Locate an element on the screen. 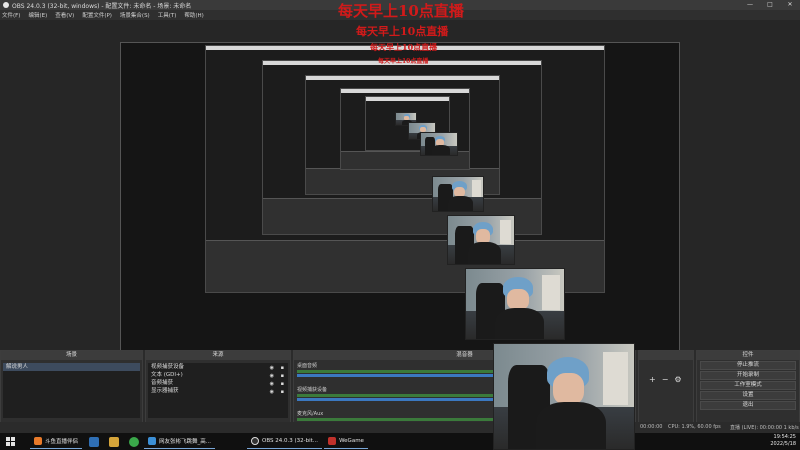  window-controls: — □ ✕ is located at coordinates (770, 5).